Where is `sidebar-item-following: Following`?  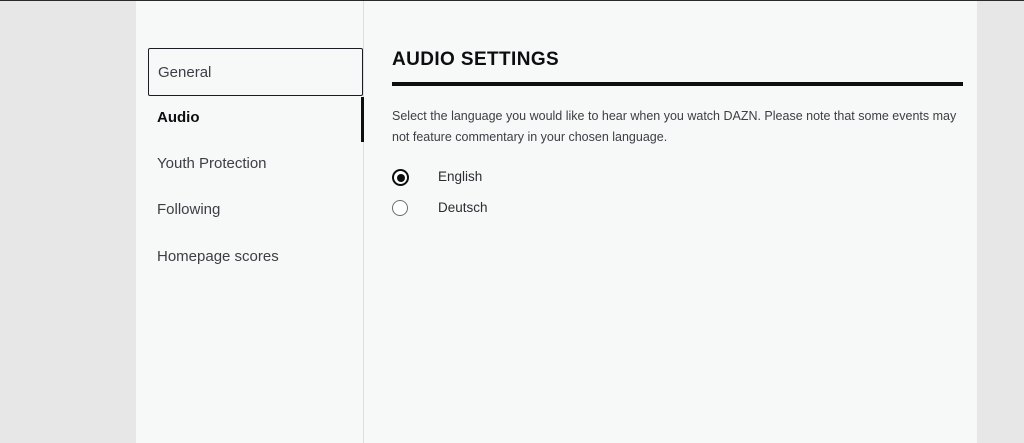 sidebar-item-following: Following is located at coordinates (255, 210).